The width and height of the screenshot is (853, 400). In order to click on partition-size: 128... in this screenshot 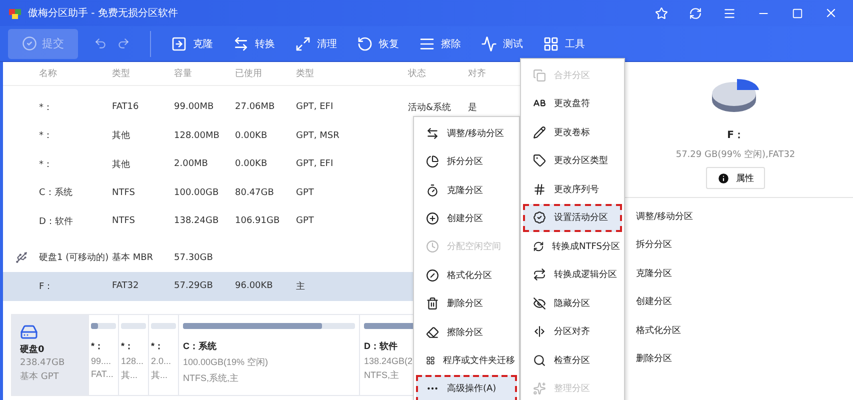, I will do `click(132, 361)`.